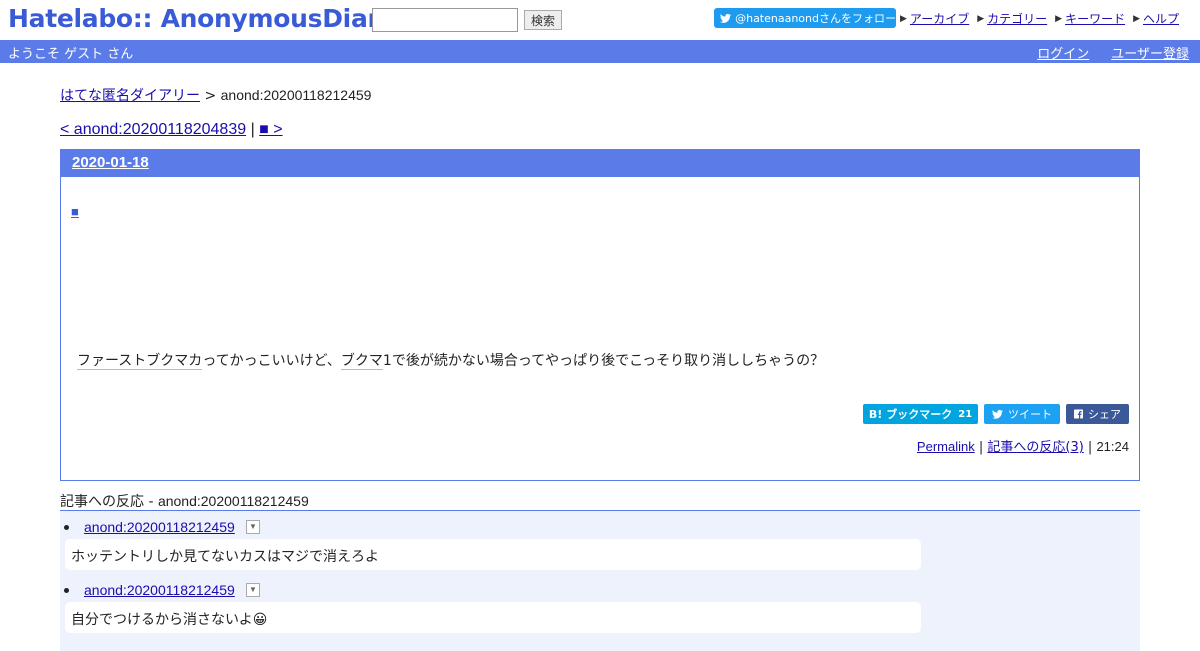  I want to click on nav-category: カテゴリー, so click(1017, 18).